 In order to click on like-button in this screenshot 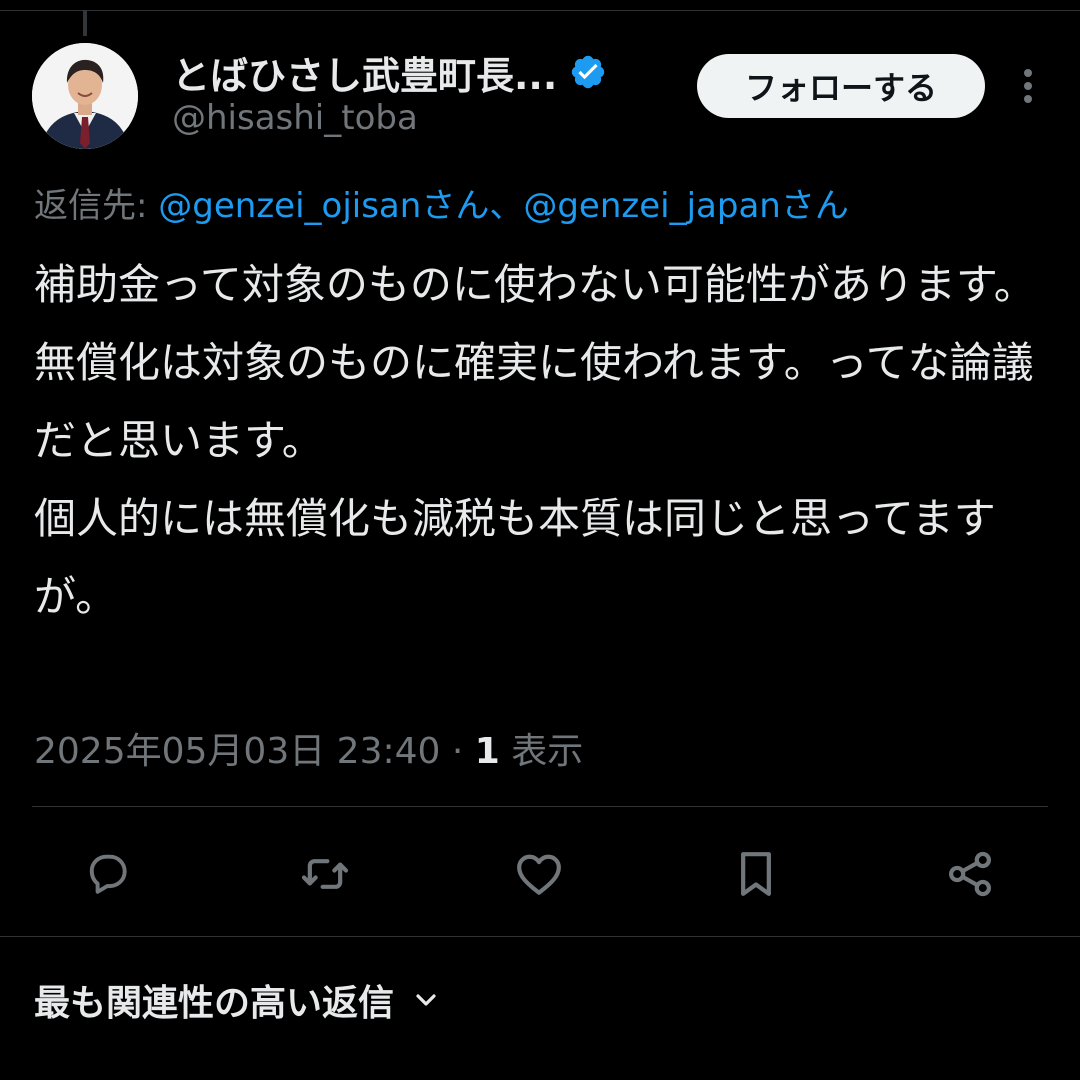, I will do `click(539, 874)`.